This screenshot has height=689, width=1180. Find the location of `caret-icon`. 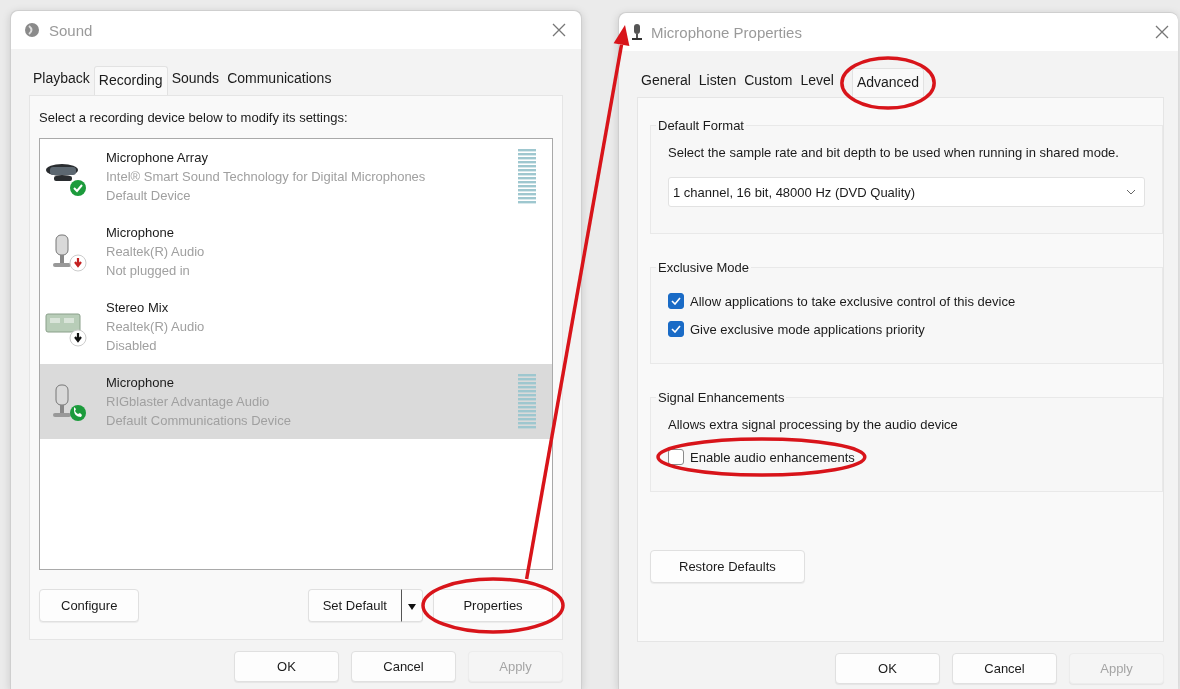

caret-icon is located at coordinates (412, 607).